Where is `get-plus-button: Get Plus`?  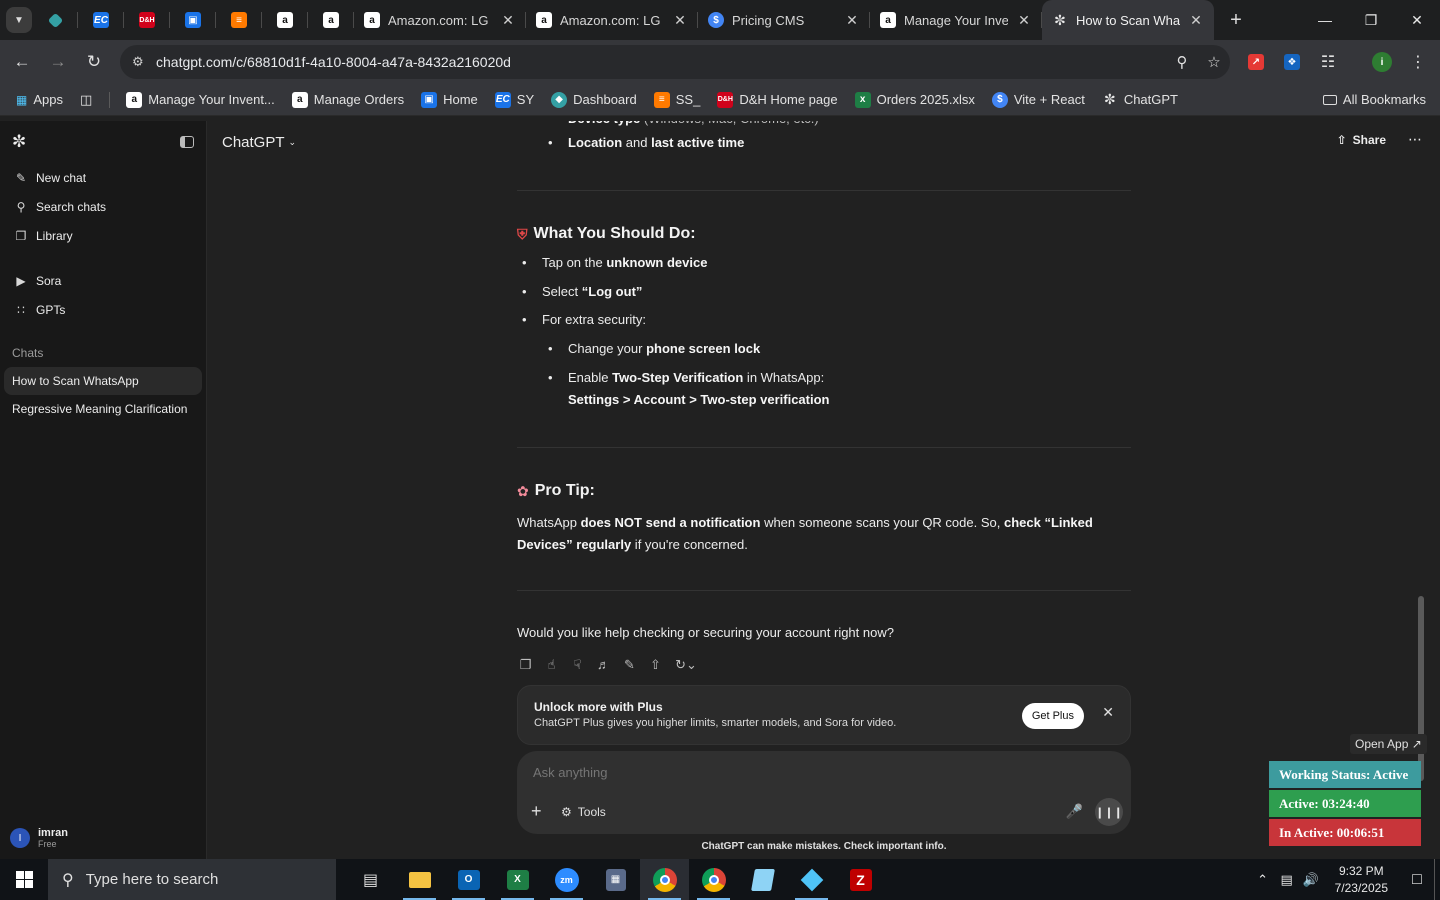 get-plus-button: Get Plus is located at coordinates (1052, 716).